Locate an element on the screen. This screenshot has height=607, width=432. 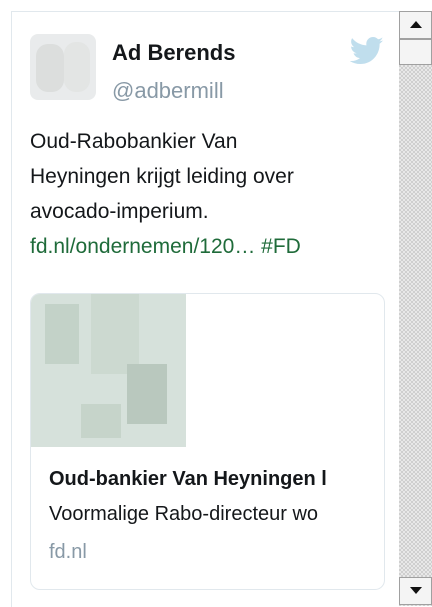
tweet-links-line: fd.nl/ondernemen/120… #FD is located at coordinates (210, 246).